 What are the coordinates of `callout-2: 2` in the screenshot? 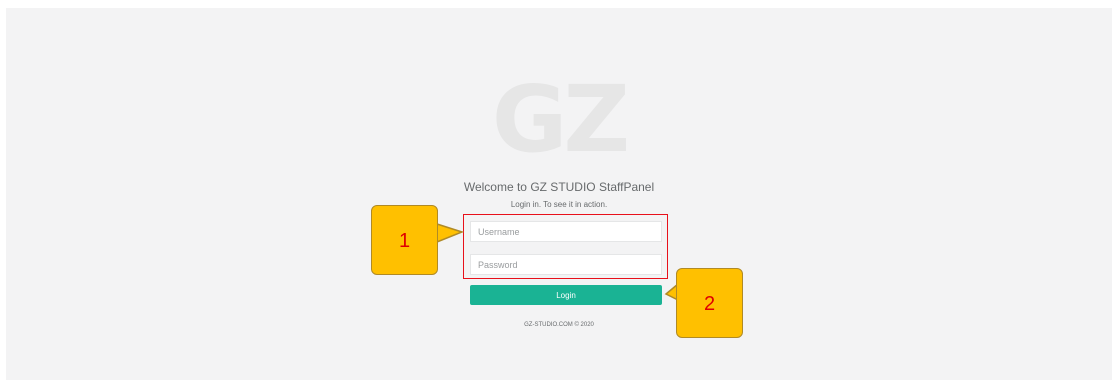 It's located at (709, 303).